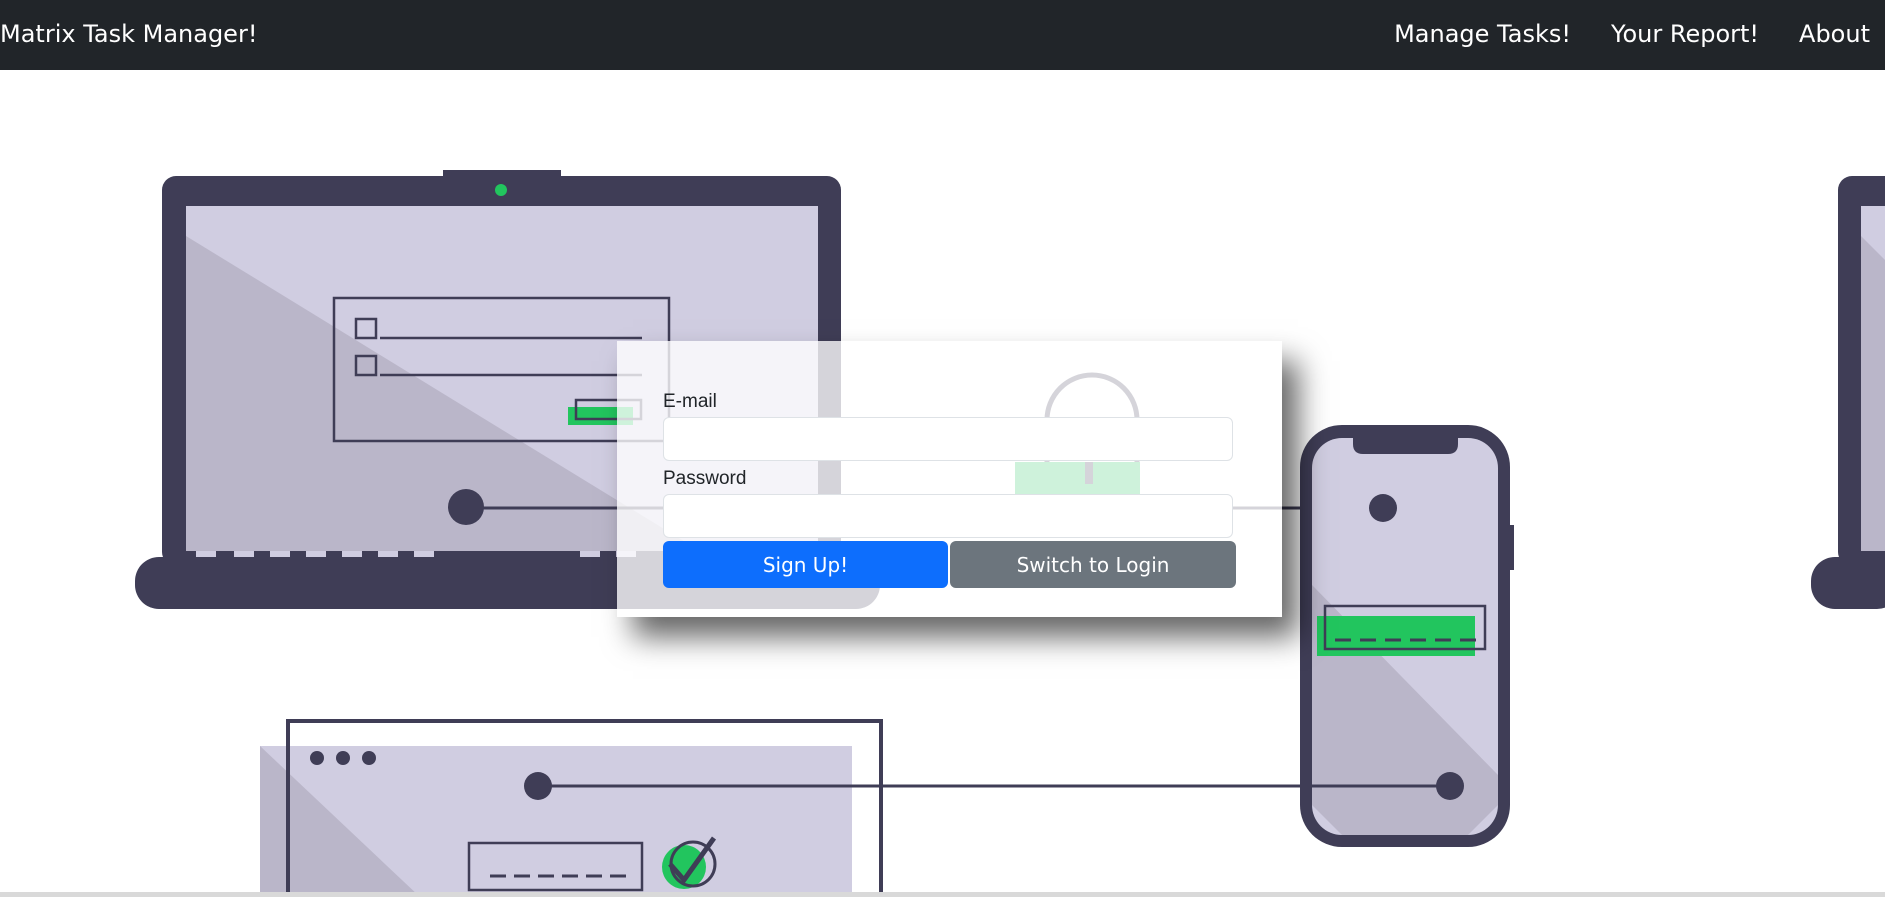  What do you see at coordinates (1407, 636) in the screenshot?
I see `phone-illustration` at bounding box center [1407, 636].